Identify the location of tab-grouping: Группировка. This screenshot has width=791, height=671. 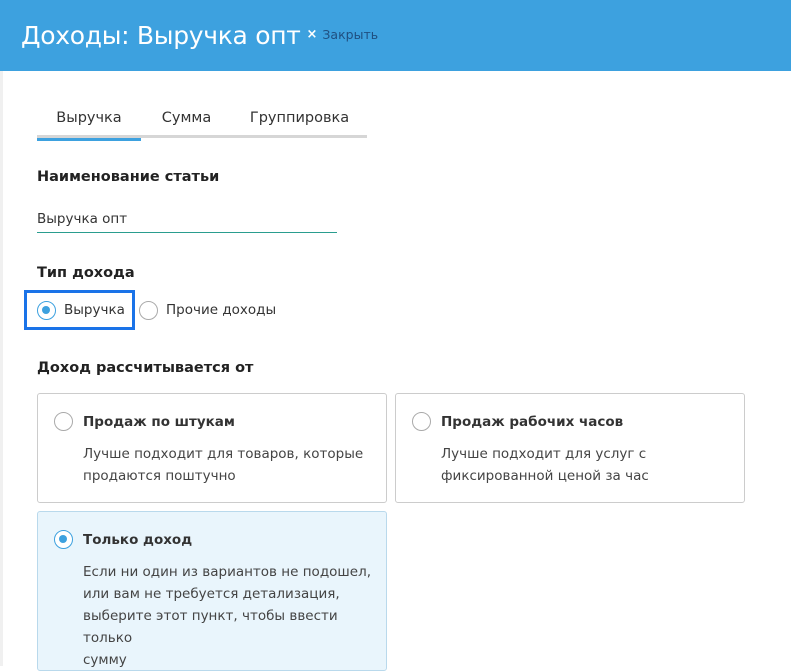
(299, 122).